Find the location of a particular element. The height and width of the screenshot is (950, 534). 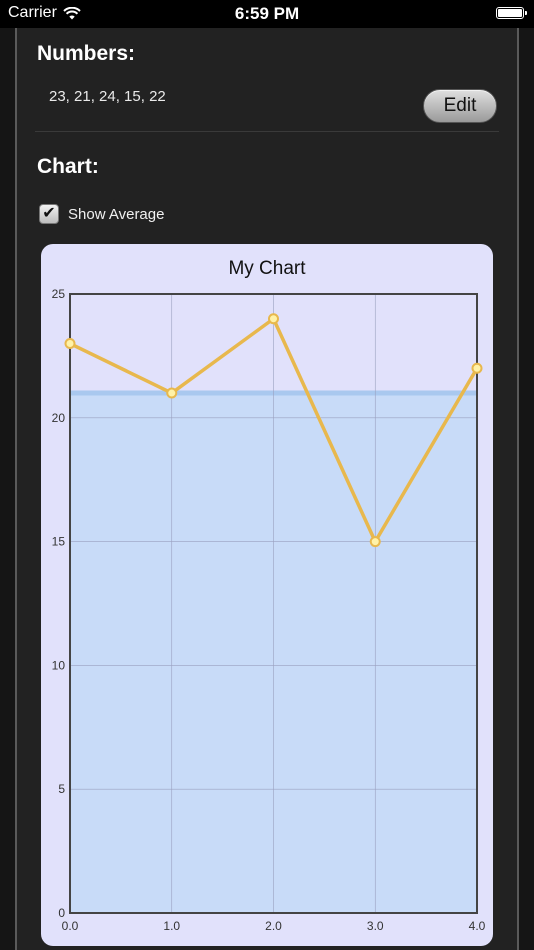

x-tick-label: 2.0 is located at coordinates (273, 926).